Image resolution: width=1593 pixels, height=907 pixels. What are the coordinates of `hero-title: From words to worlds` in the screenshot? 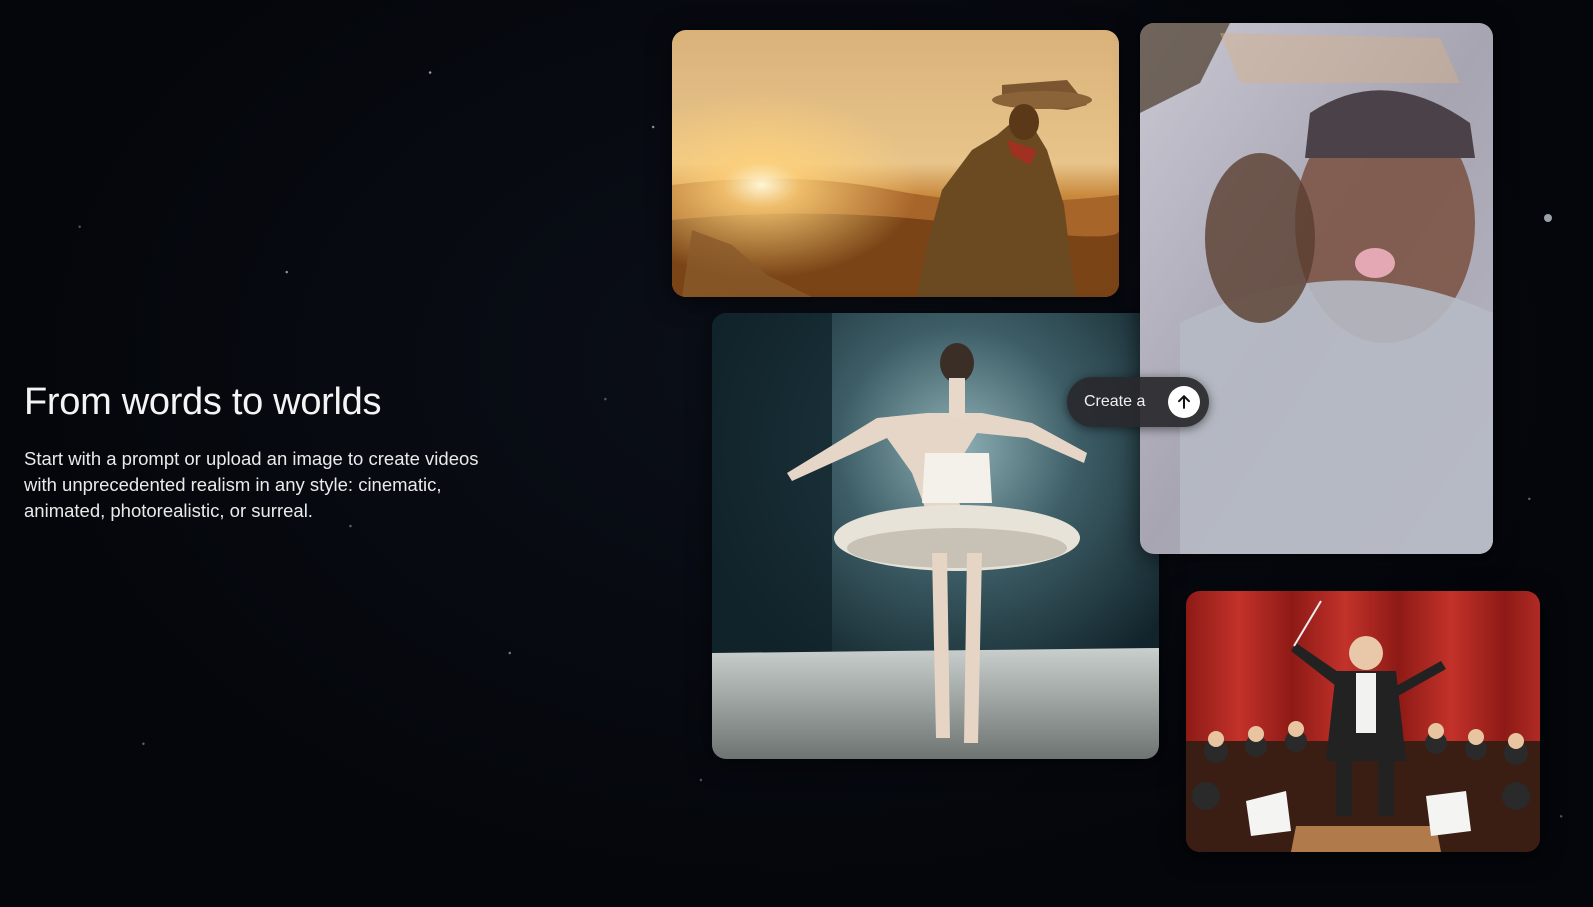 It's located at (203, 402).